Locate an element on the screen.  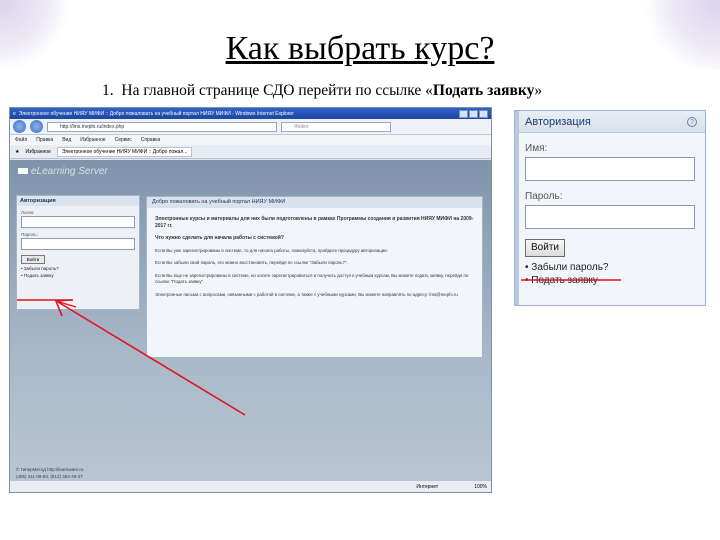
site-logo: eLearning Server is located at coordinates (63, 171).